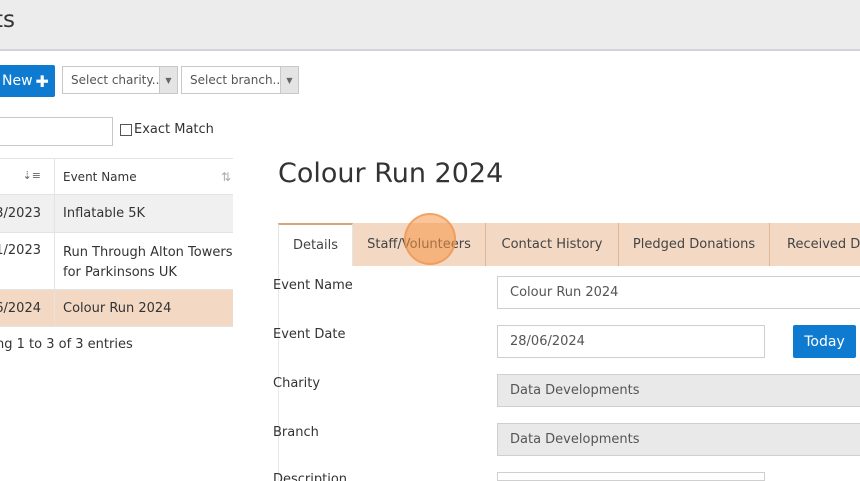 The width and height of the screenshot is (860, 481). I want to click on sort-icon: ⇅, so click(226, 177).